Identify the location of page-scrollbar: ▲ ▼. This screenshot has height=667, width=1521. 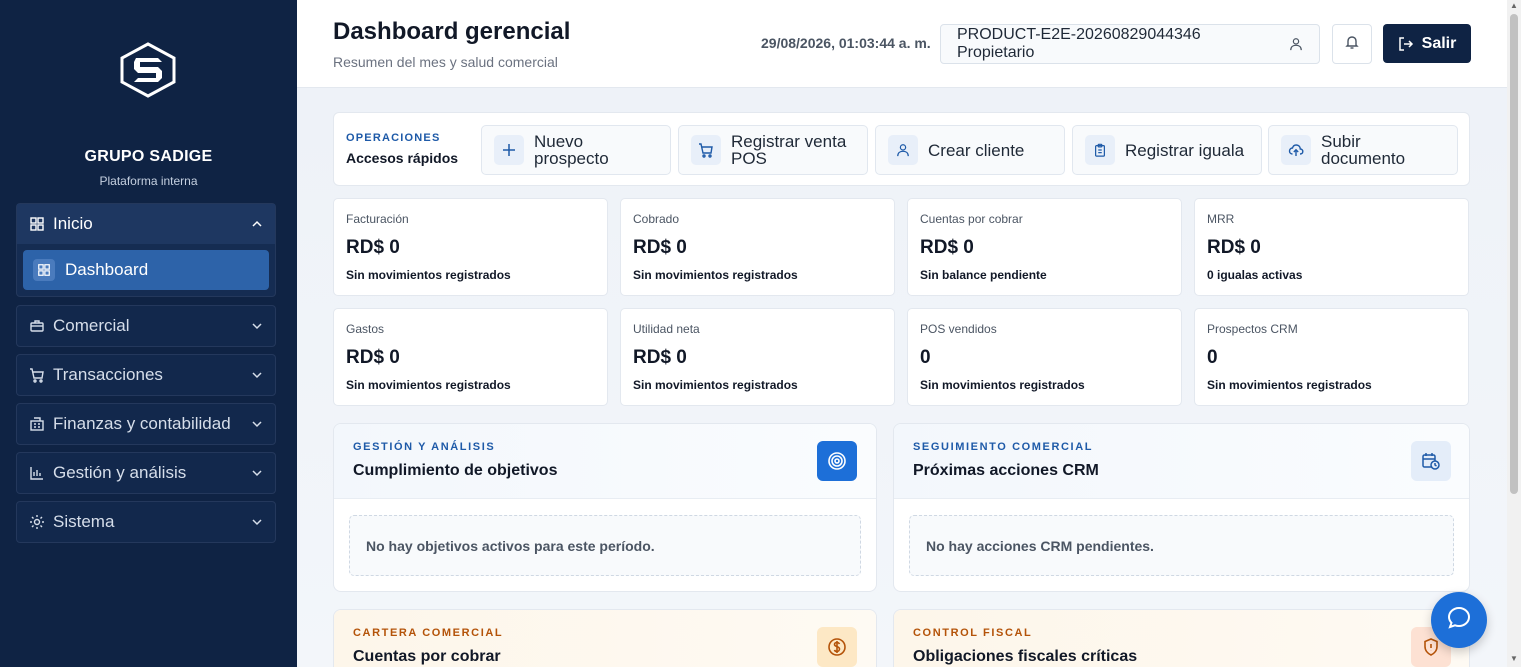
(1514, 333).